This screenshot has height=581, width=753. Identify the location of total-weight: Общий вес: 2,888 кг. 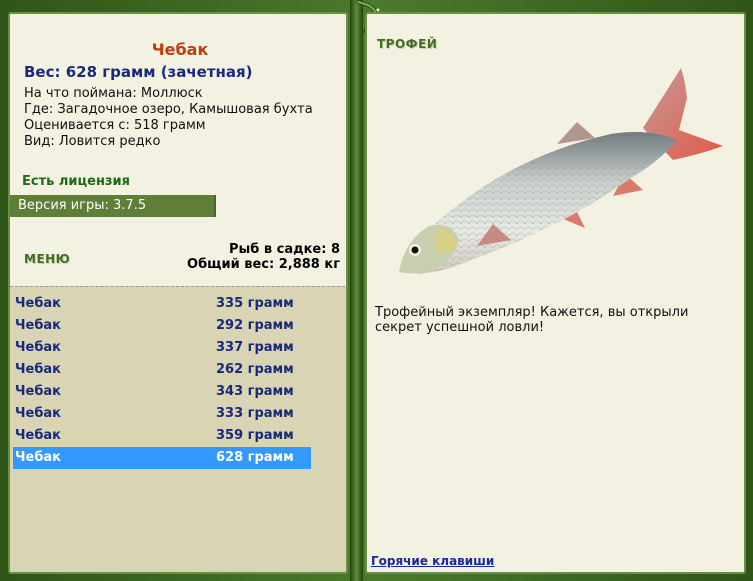
(263, 264).